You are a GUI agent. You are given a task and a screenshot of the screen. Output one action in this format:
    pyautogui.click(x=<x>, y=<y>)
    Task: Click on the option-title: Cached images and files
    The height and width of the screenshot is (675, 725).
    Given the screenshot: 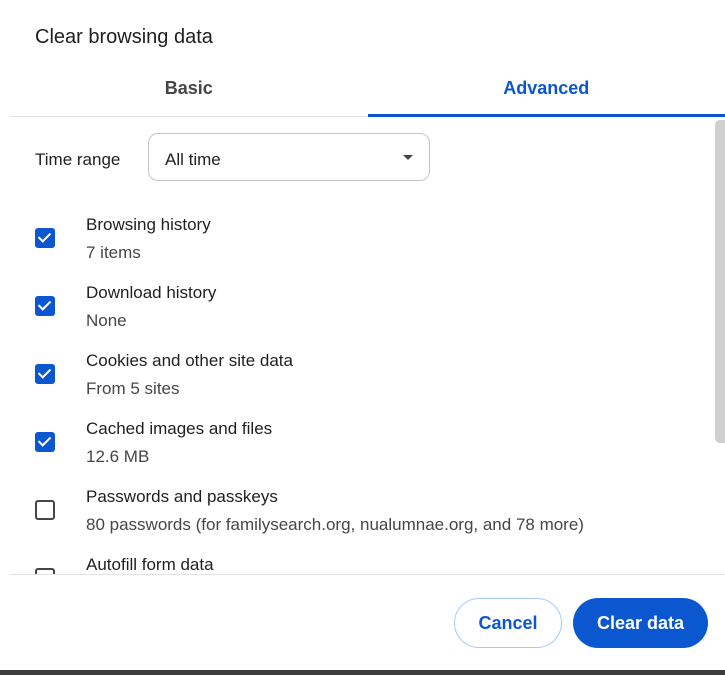 What is the action you would take?
    pyautogui.click(x=179, y=428)
    